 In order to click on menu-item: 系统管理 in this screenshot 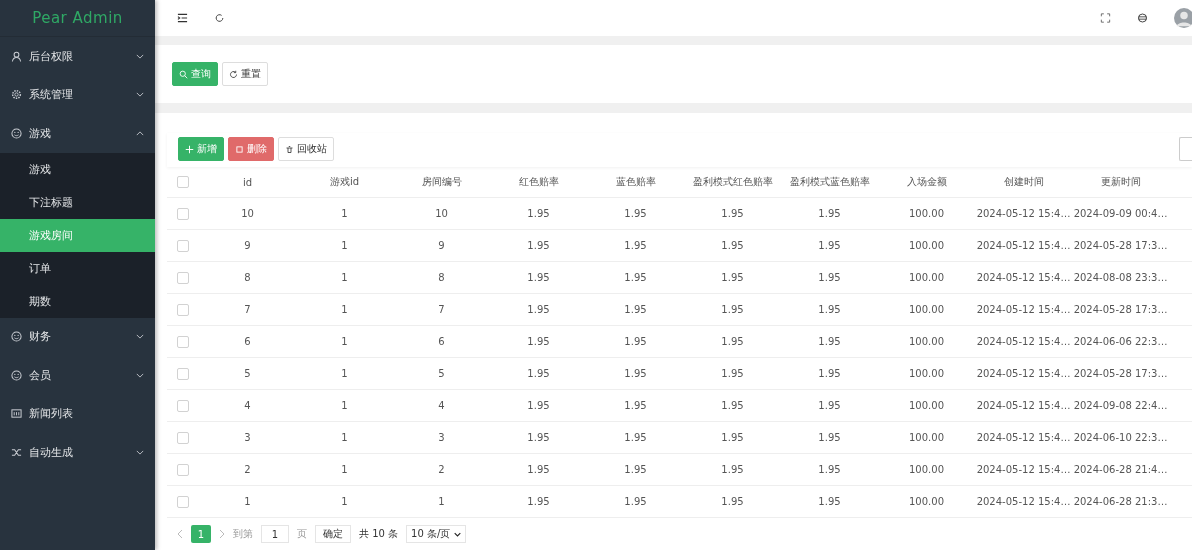, I will do `click(77, 94)`.